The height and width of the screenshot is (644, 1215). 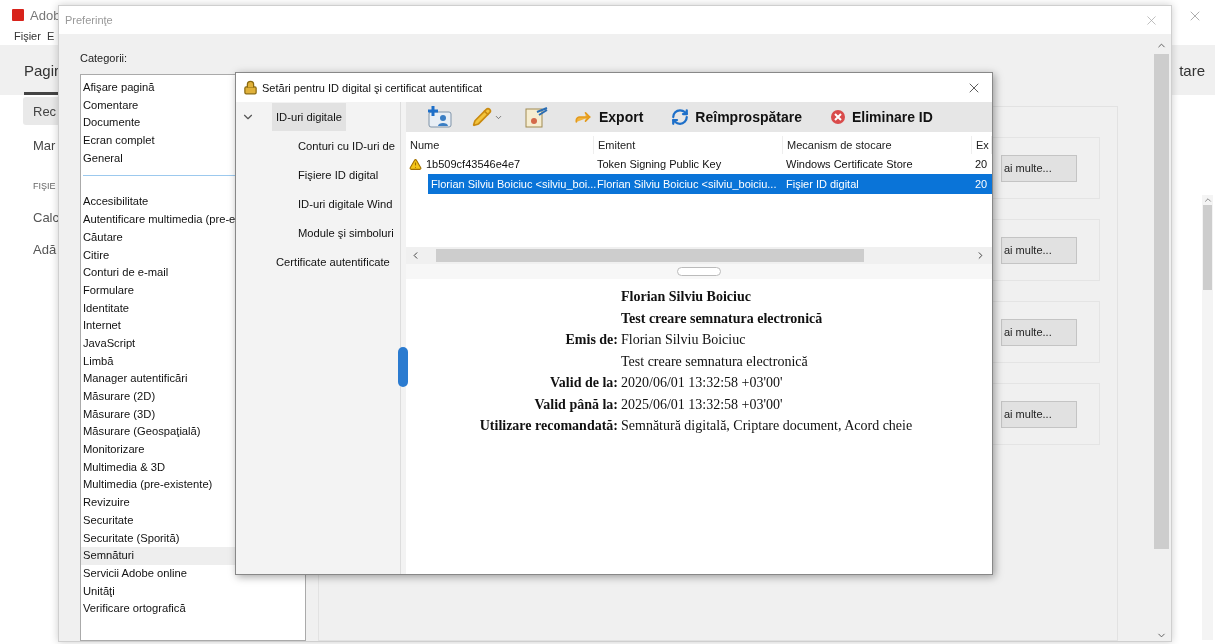 I want to click on column-header: Ex, so click(x=982, y=144).